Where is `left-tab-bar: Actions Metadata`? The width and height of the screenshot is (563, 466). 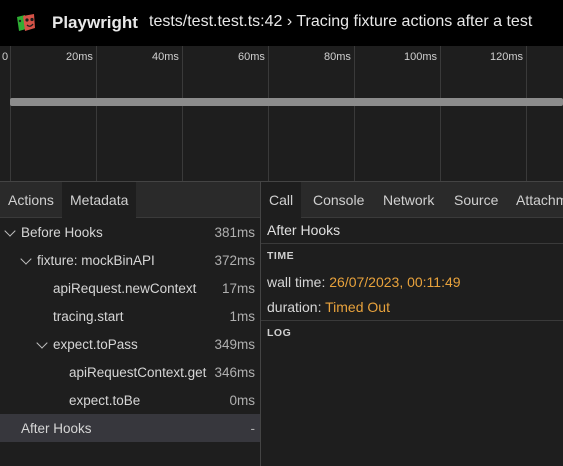
left-tab-bar: Actions Metadata is located at coordinates (130, 200).